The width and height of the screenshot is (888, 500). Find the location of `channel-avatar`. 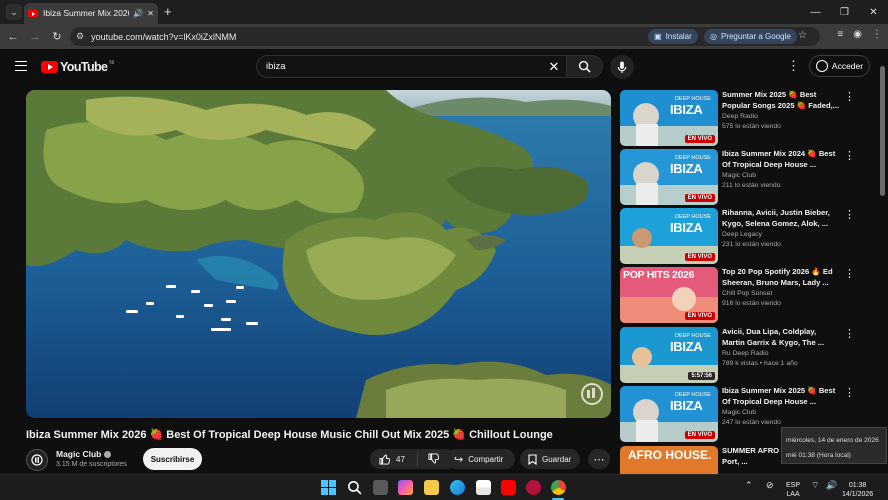

channel-avatar is located at coordinates (37, 460).